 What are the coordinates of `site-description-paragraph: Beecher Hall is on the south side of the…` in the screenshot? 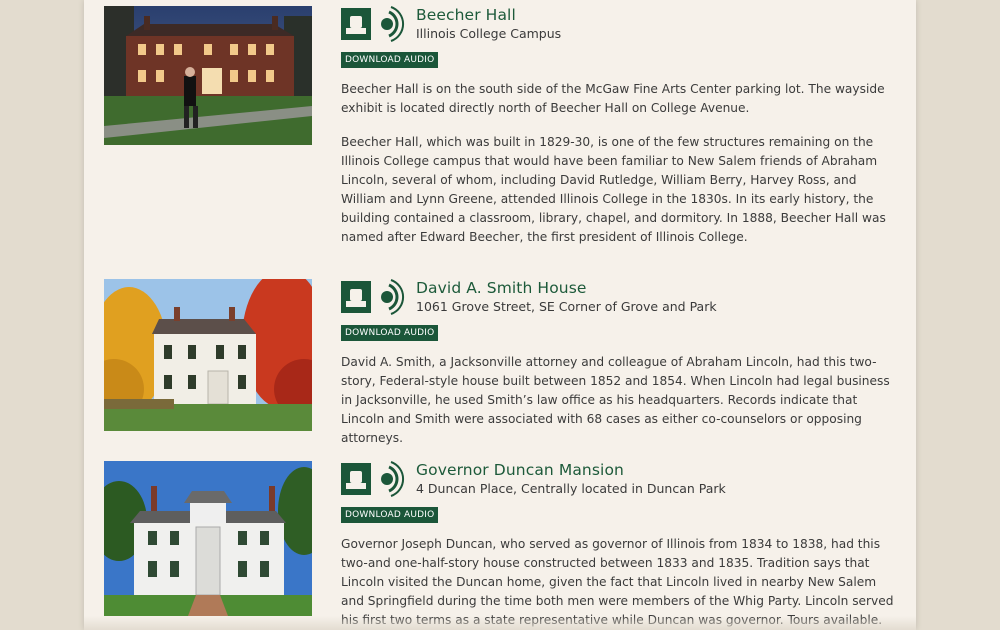 It's located at (613, 98).